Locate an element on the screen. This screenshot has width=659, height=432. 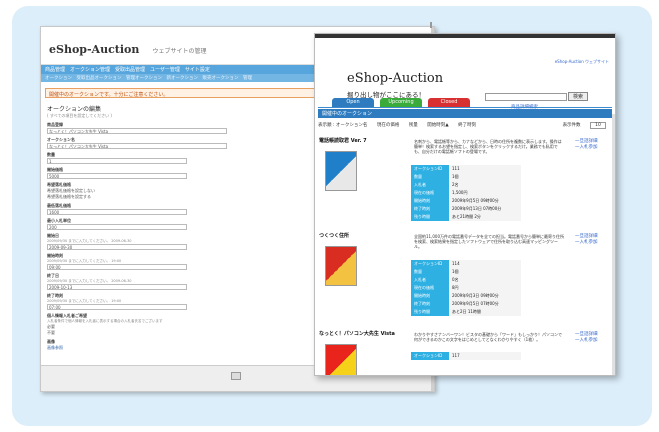
spec-row: 開始時刻 2009年9月3日 09時00分 is located at coordinates (466, 296).